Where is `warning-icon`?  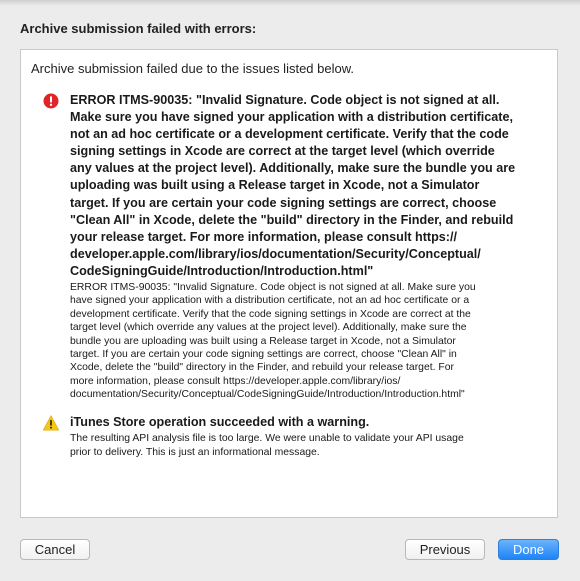 warning-icon is located at coordinates (51, 423).